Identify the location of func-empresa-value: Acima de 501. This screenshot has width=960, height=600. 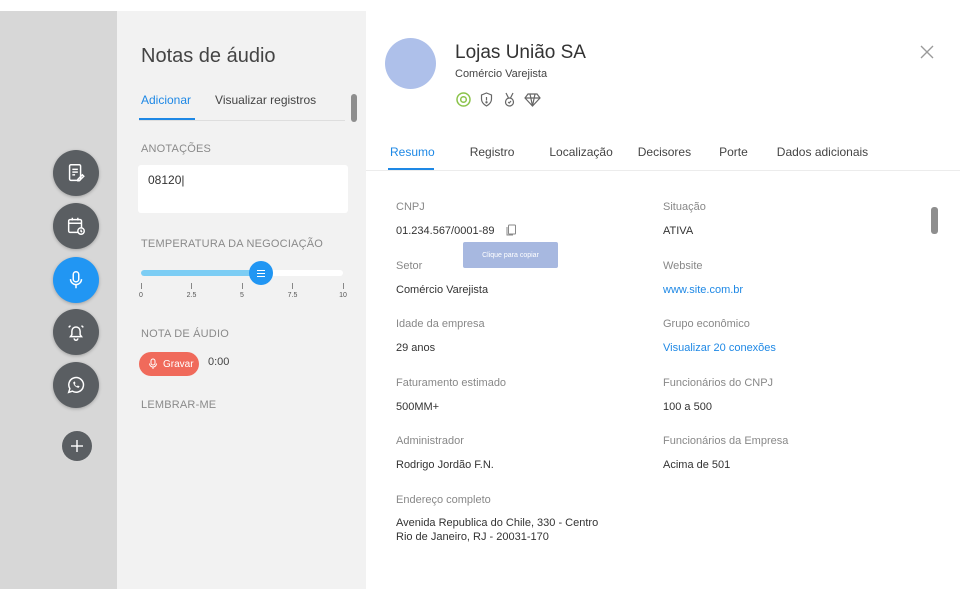
(697, 465).